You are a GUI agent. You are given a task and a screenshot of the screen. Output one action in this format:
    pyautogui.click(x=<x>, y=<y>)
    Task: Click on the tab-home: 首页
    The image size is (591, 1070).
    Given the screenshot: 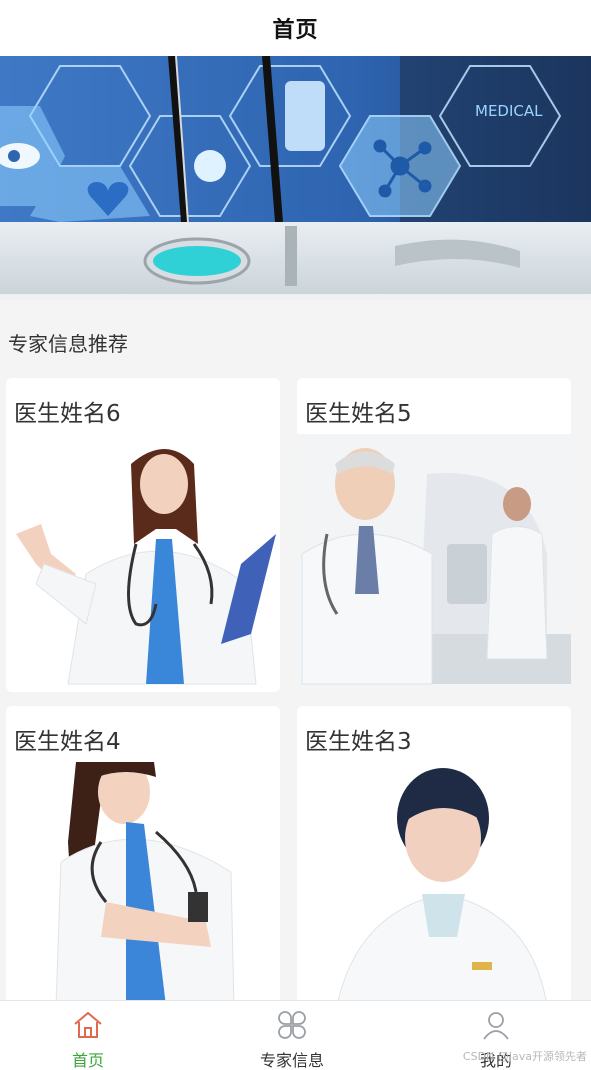 What is the action you would take?
    pyautogui.click(x=88, y=1035)
    